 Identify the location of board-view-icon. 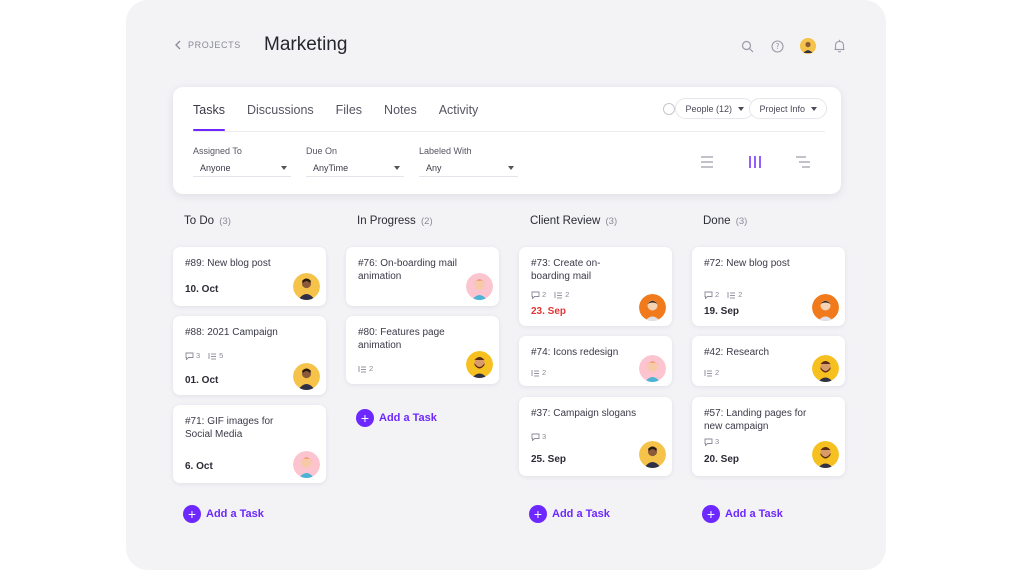
(755, 162).